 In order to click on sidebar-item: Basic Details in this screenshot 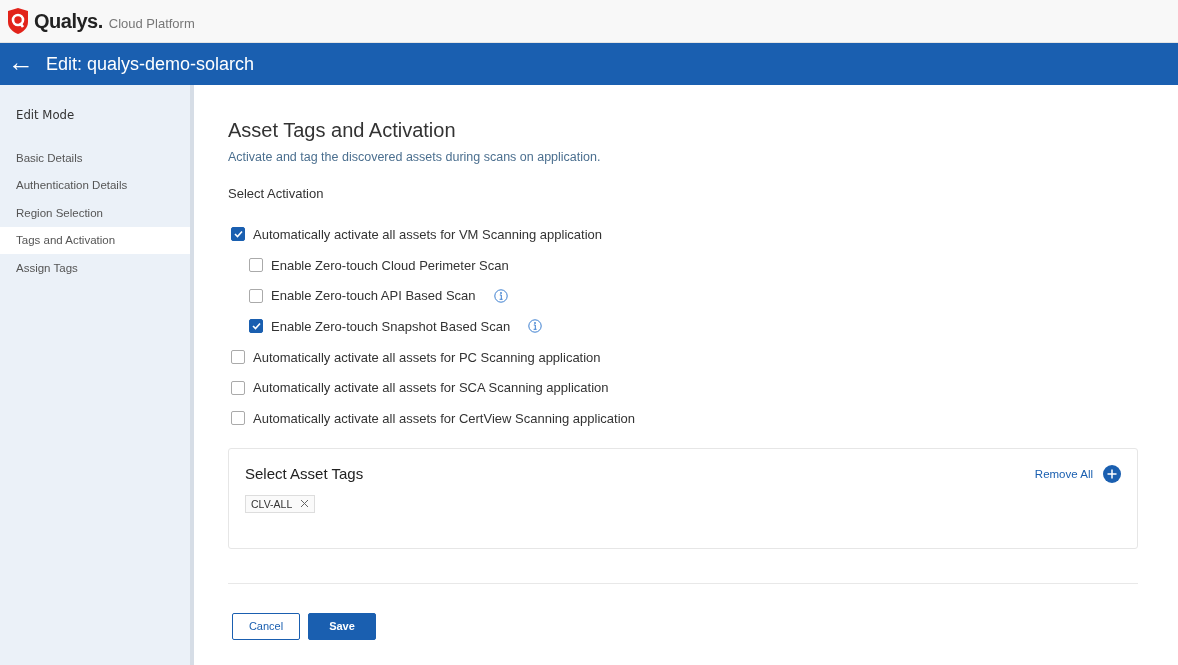, I will do `click(95, 158)`.